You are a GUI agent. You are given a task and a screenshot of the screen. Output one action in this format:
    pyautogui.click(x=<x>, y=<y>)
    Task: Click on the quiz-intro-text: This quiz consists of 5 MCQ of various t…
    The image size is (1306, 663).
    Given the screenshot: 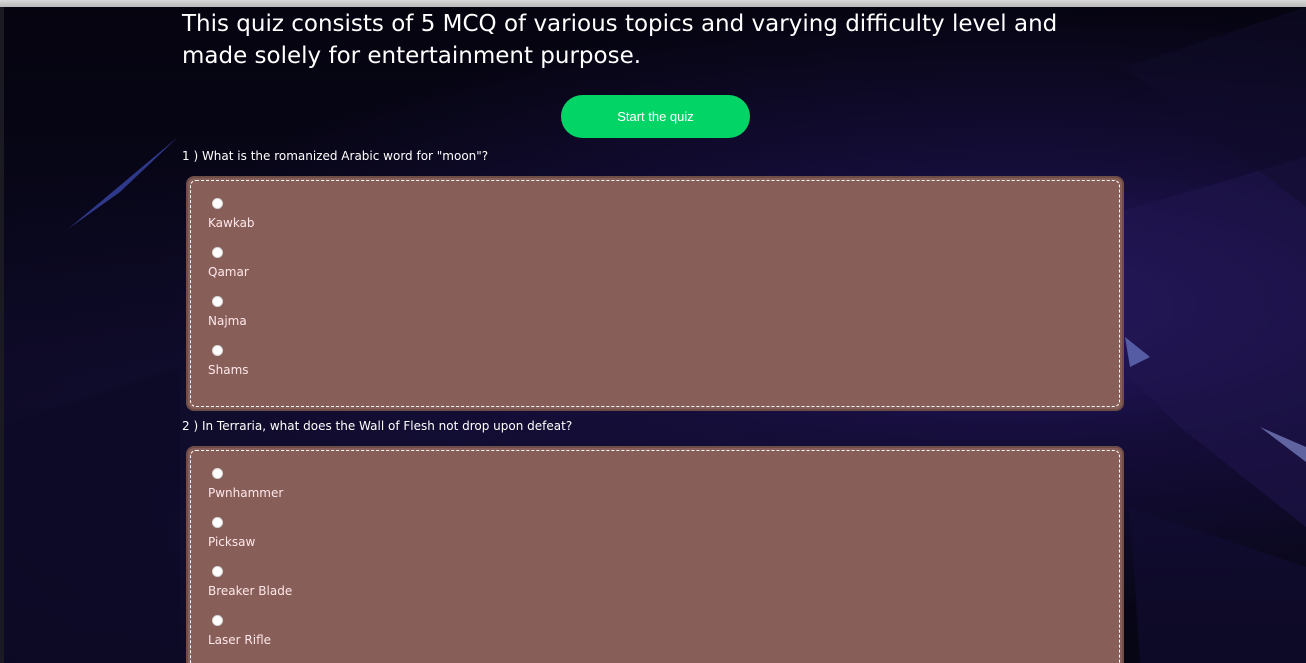 What is the action you would take?
    pyautogui.click(x=620, y=40)
    